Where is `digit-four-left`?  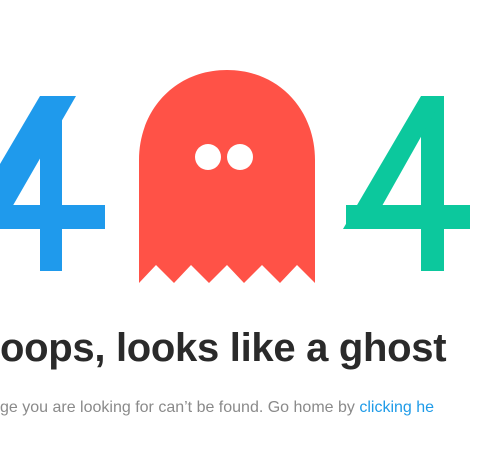 digit-four-left is located at coordinates (52, 183).